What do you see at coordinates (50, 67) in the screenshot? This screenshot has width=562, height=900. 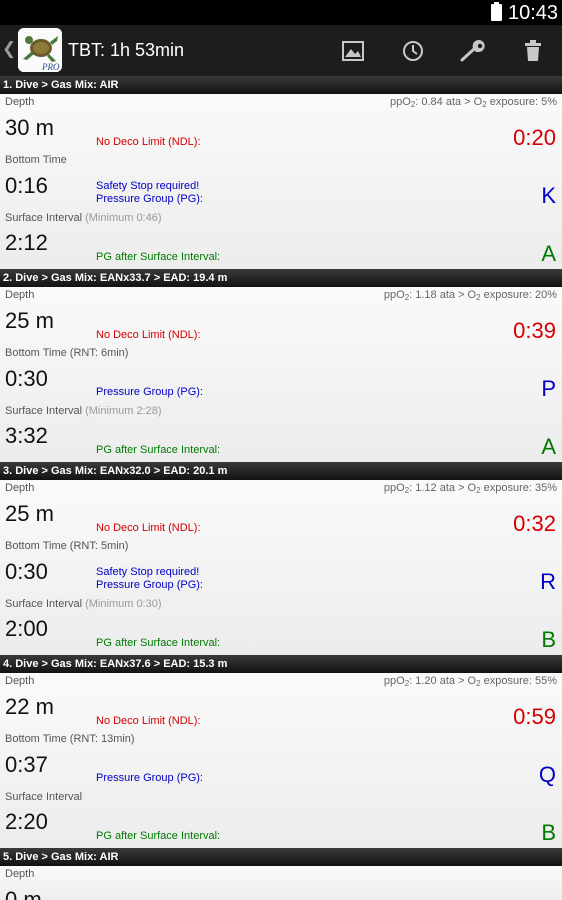 I see `app-icon-text: PRO` at bounding box center [50, 67].